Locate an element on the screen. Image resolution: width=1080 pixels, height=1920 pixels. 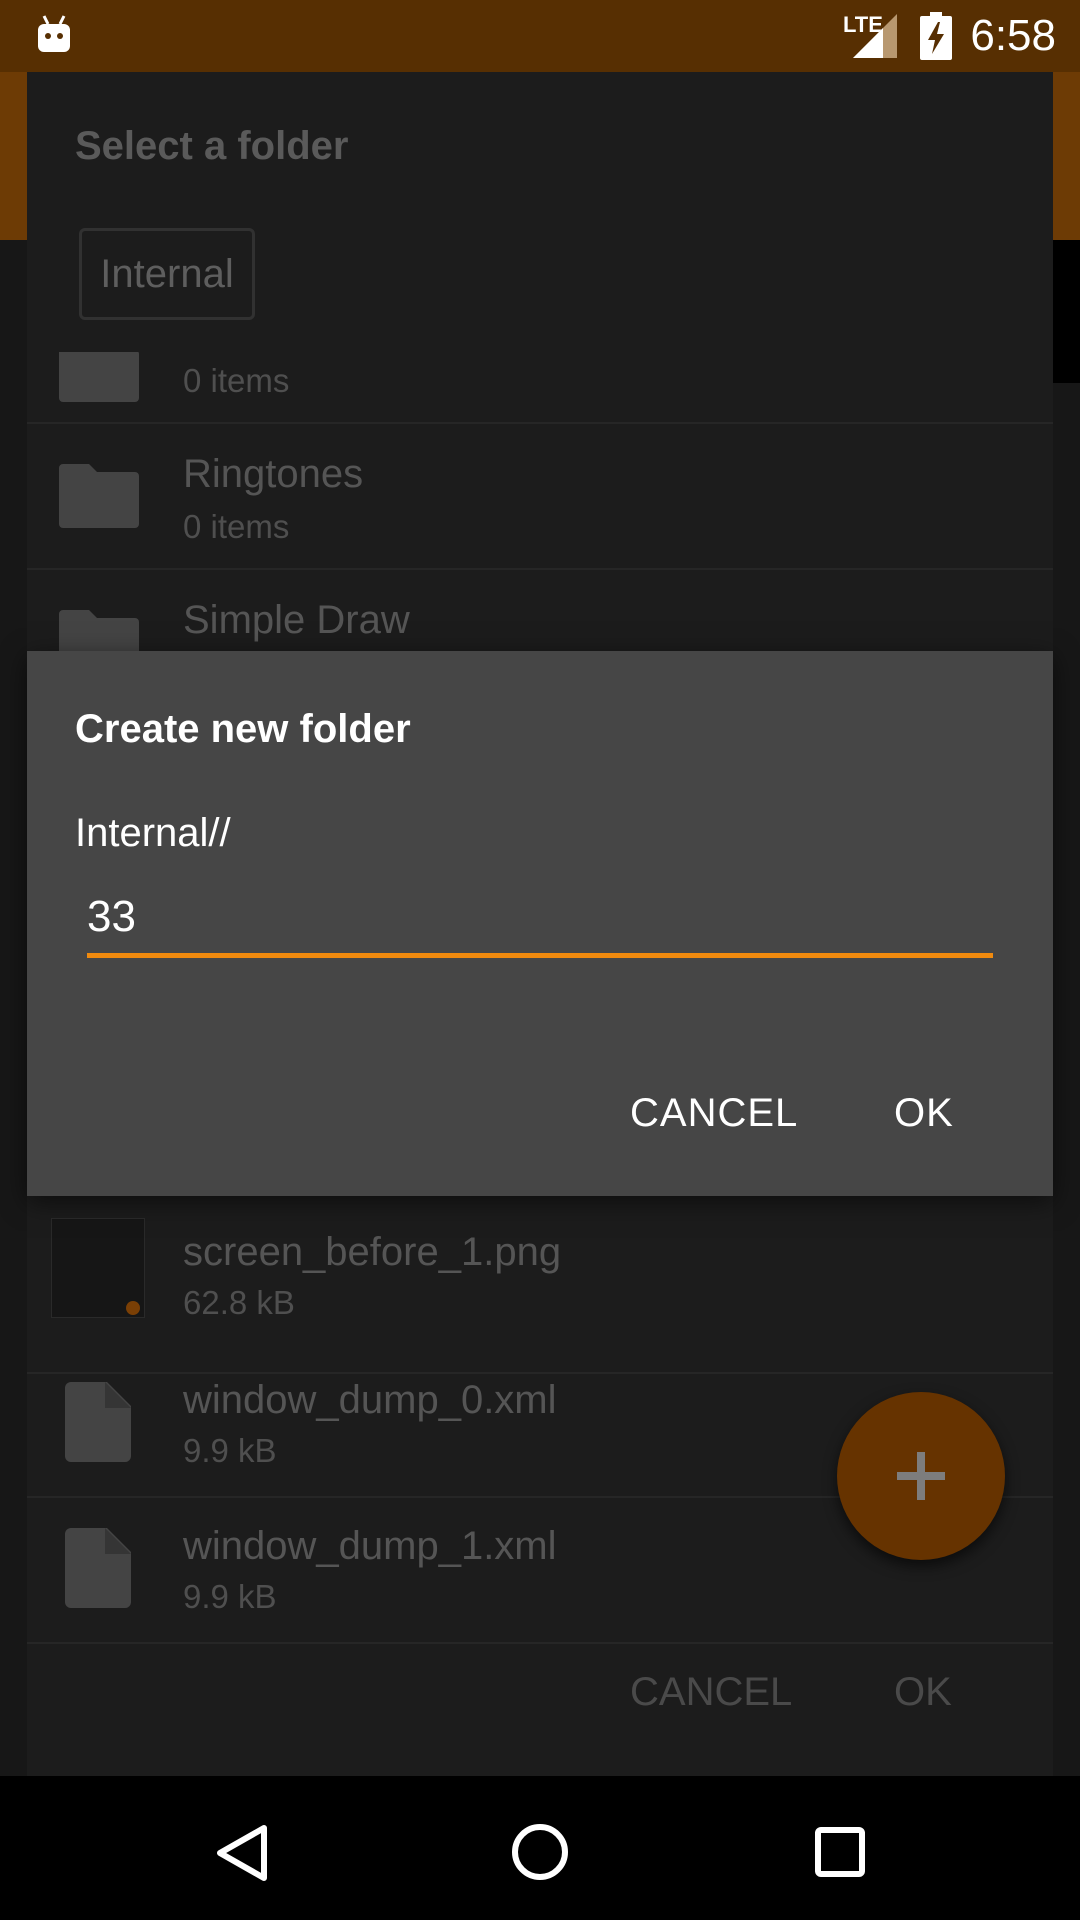
recents-icon is located at coordinates (840, 1852).